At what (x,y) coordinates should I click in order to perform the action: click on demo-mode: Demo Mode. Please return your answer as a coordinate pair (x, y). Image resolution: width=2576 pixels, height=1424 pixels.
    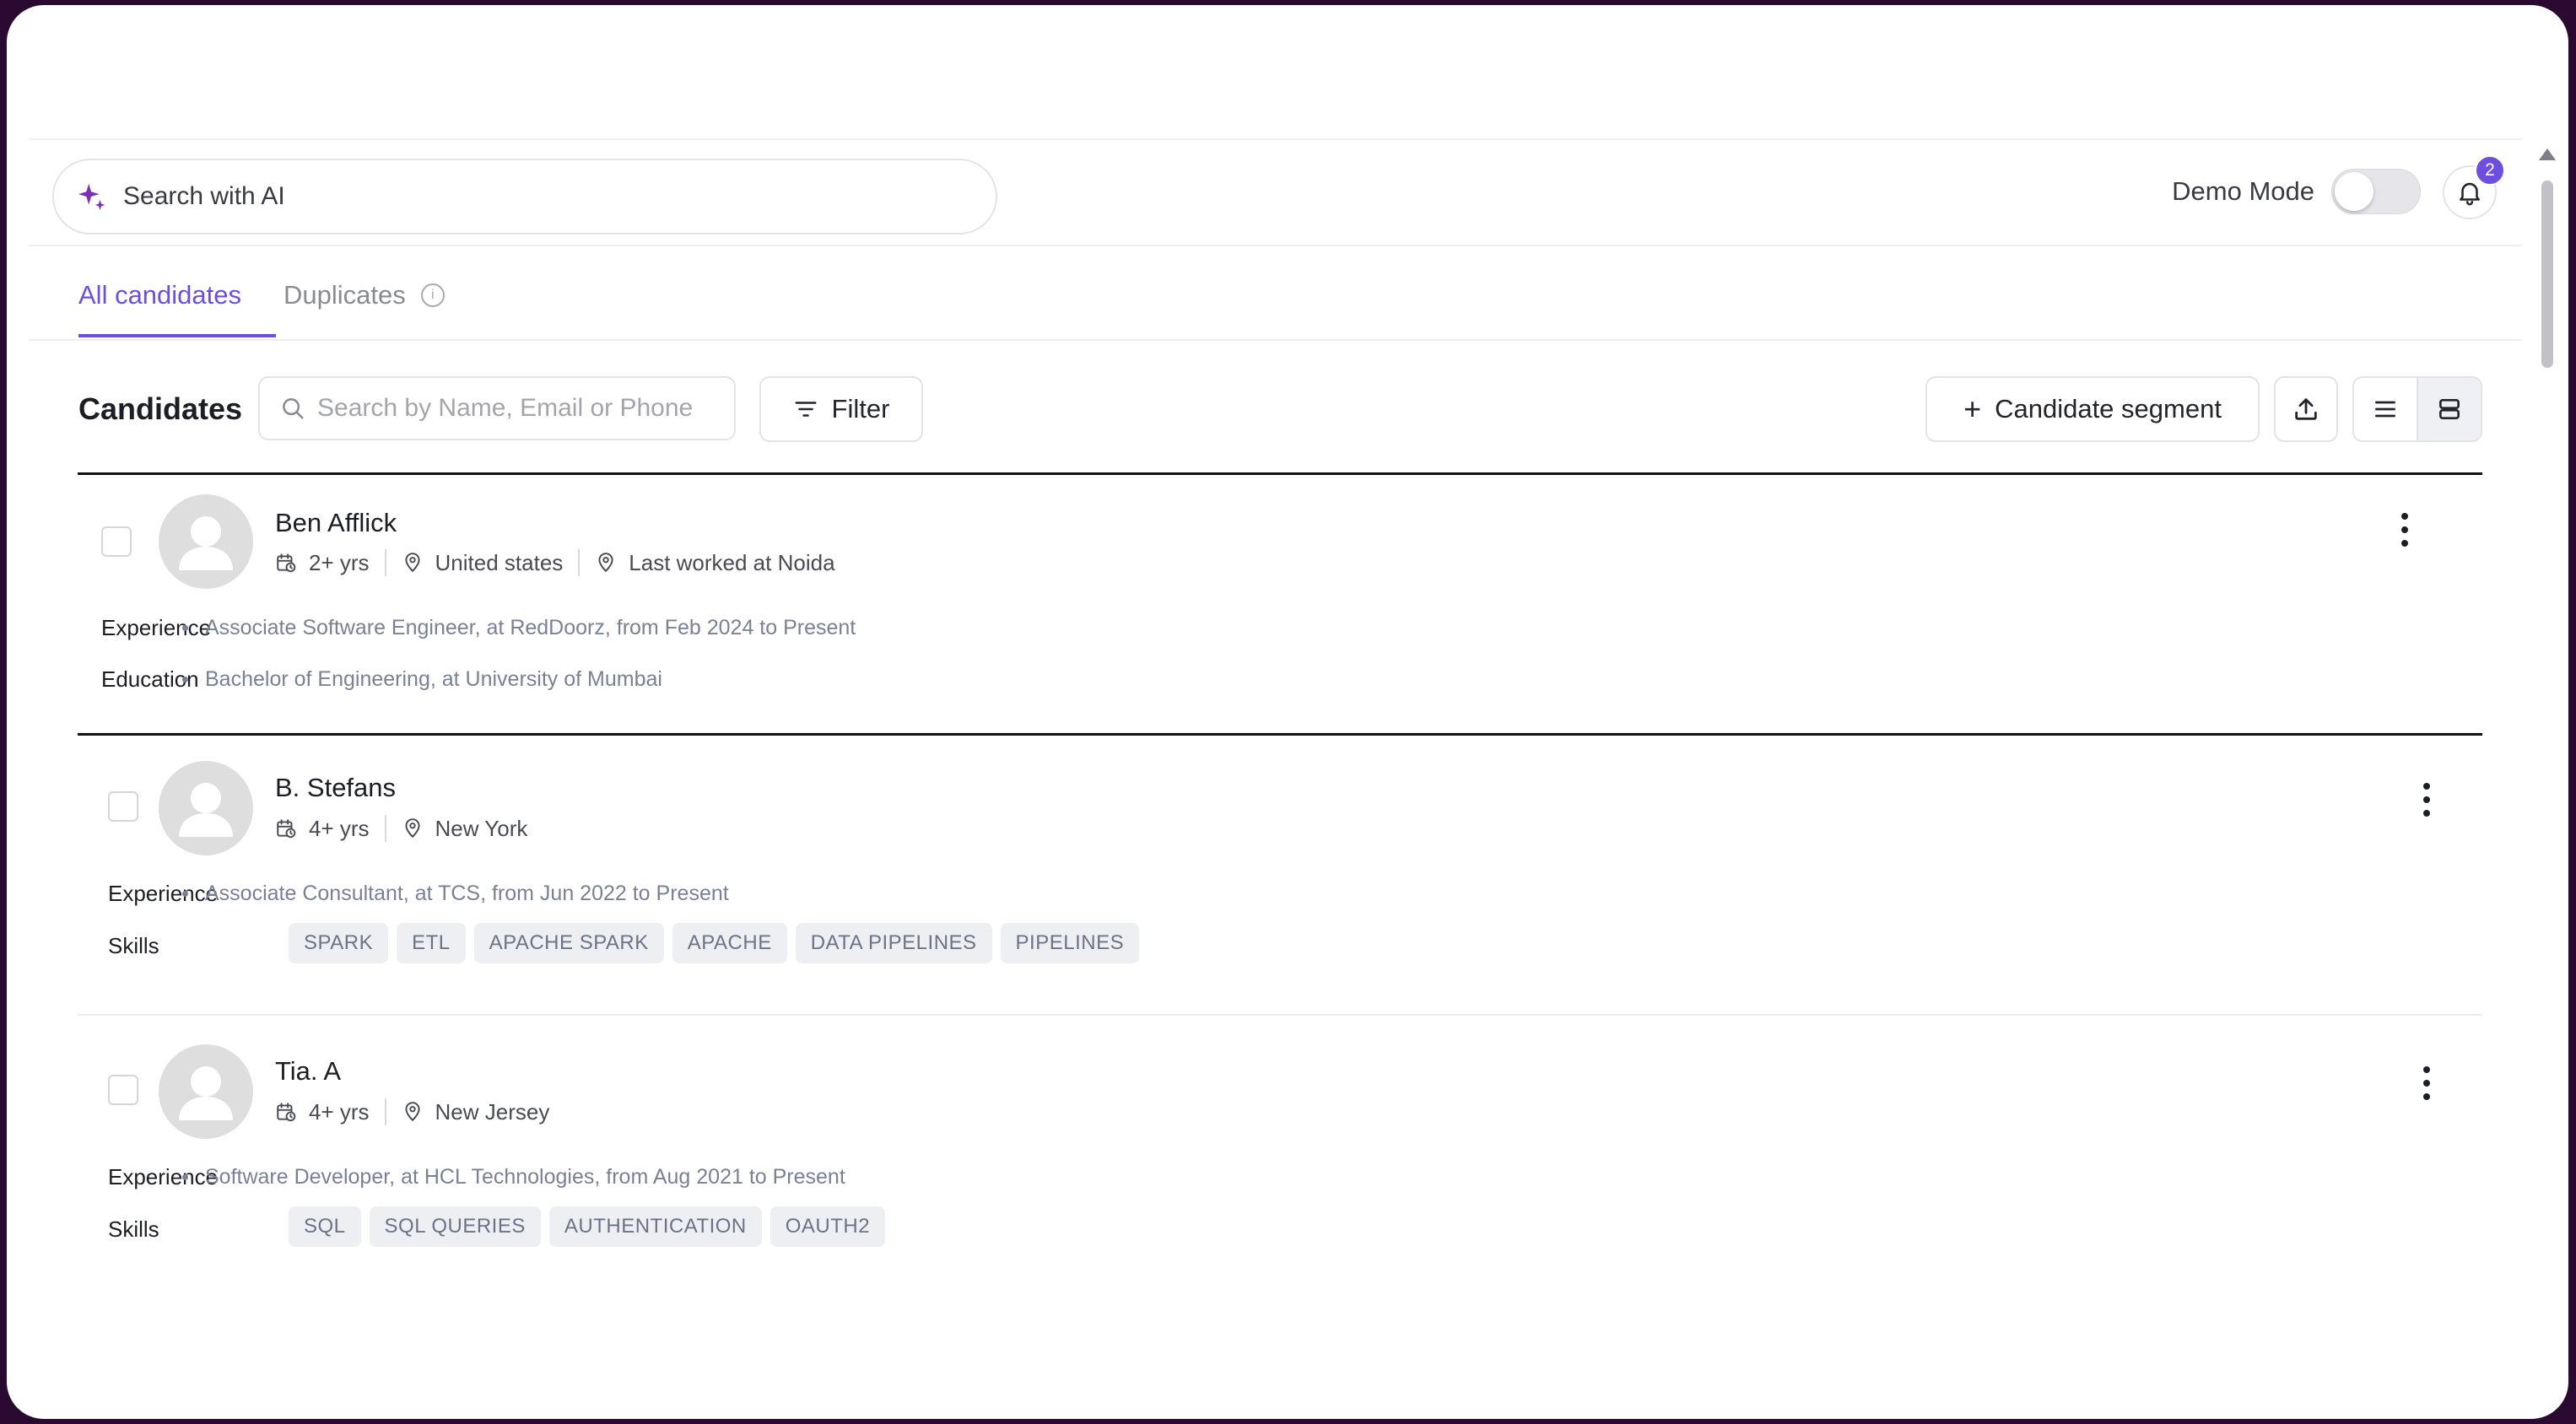
    Looking at the image, I should click on (2296, 191).